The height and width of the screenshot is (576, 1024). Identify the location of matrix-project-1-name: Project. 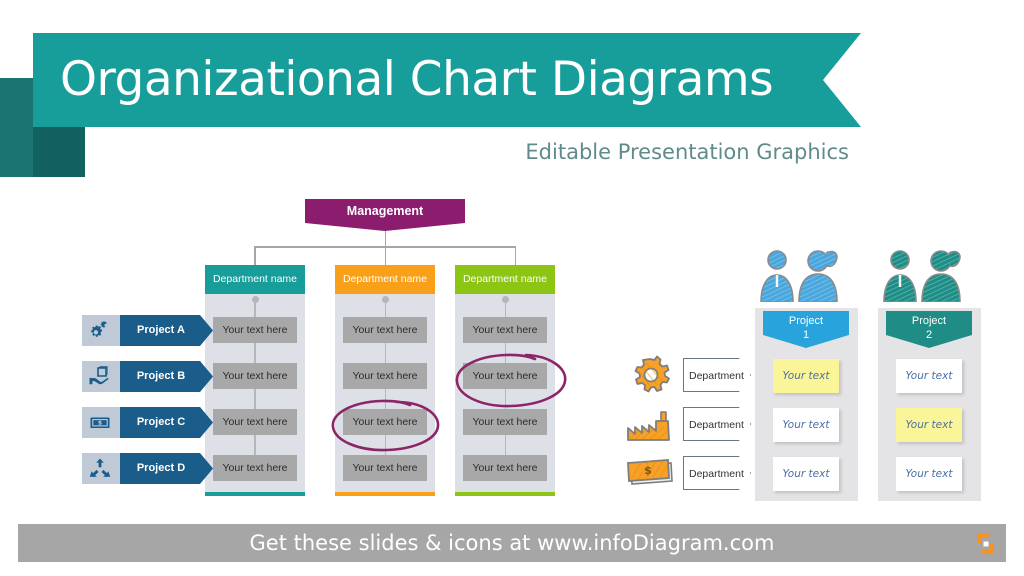
(806, 321).